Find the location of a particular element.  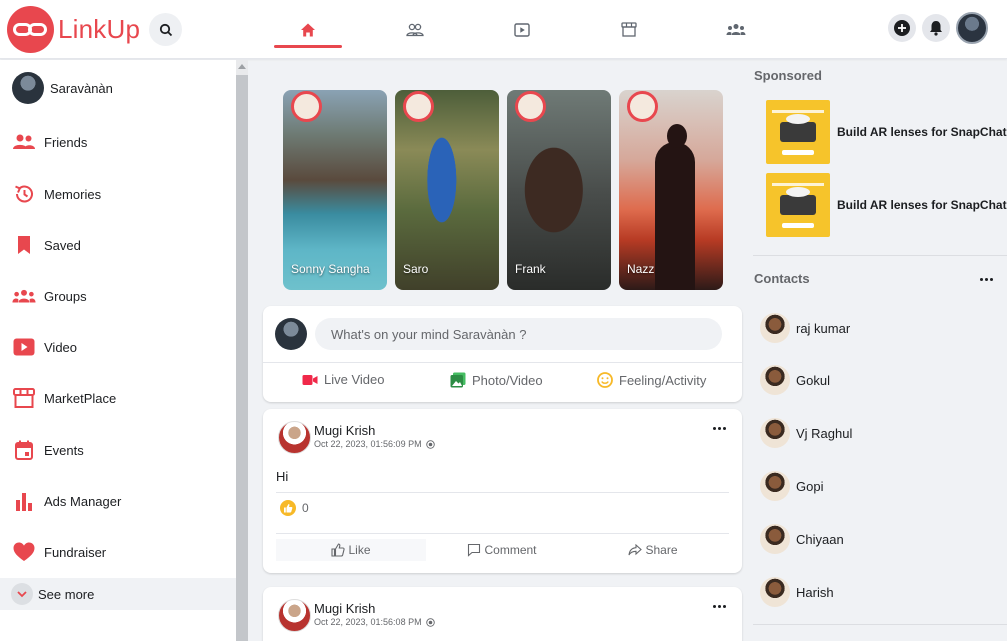

see-more-label: See more is located at coordinates (66, 594).